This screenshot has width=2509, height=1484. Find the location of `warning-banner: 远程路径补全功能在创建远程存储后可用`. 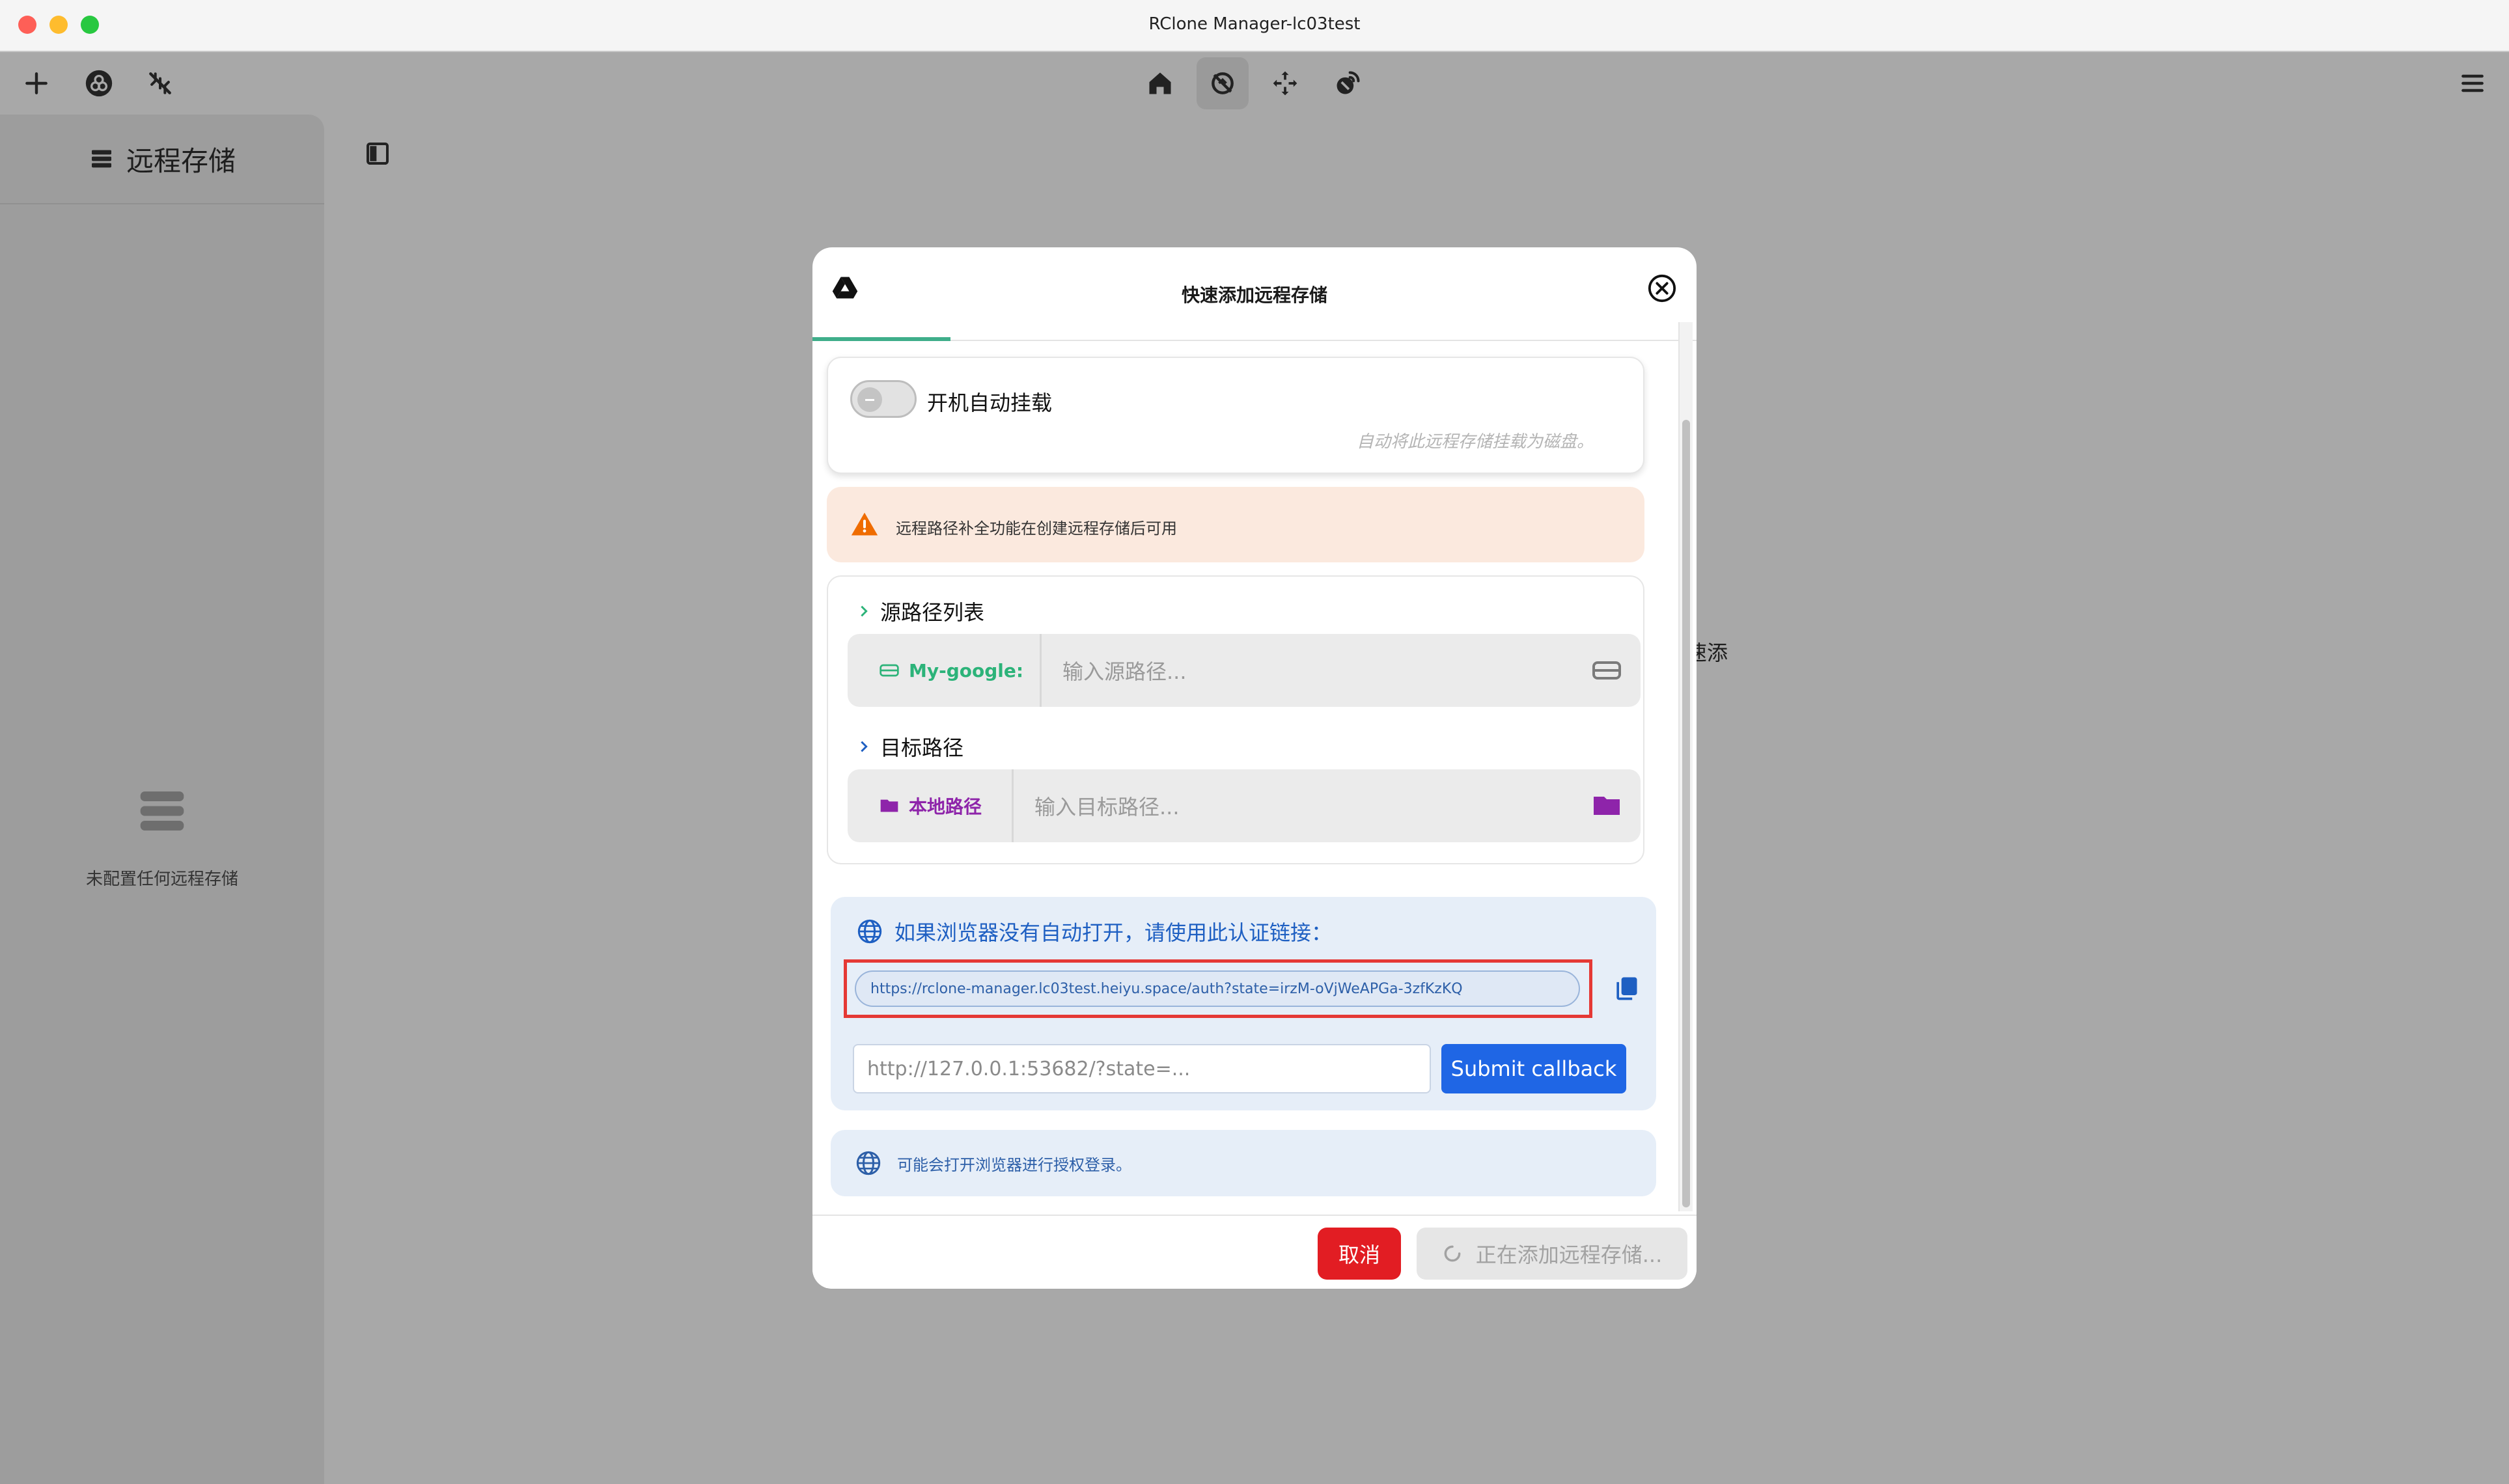

warning-banner: 远程路径补全功能在创建远程存储后可用 is located at coordinates (1235, 524).